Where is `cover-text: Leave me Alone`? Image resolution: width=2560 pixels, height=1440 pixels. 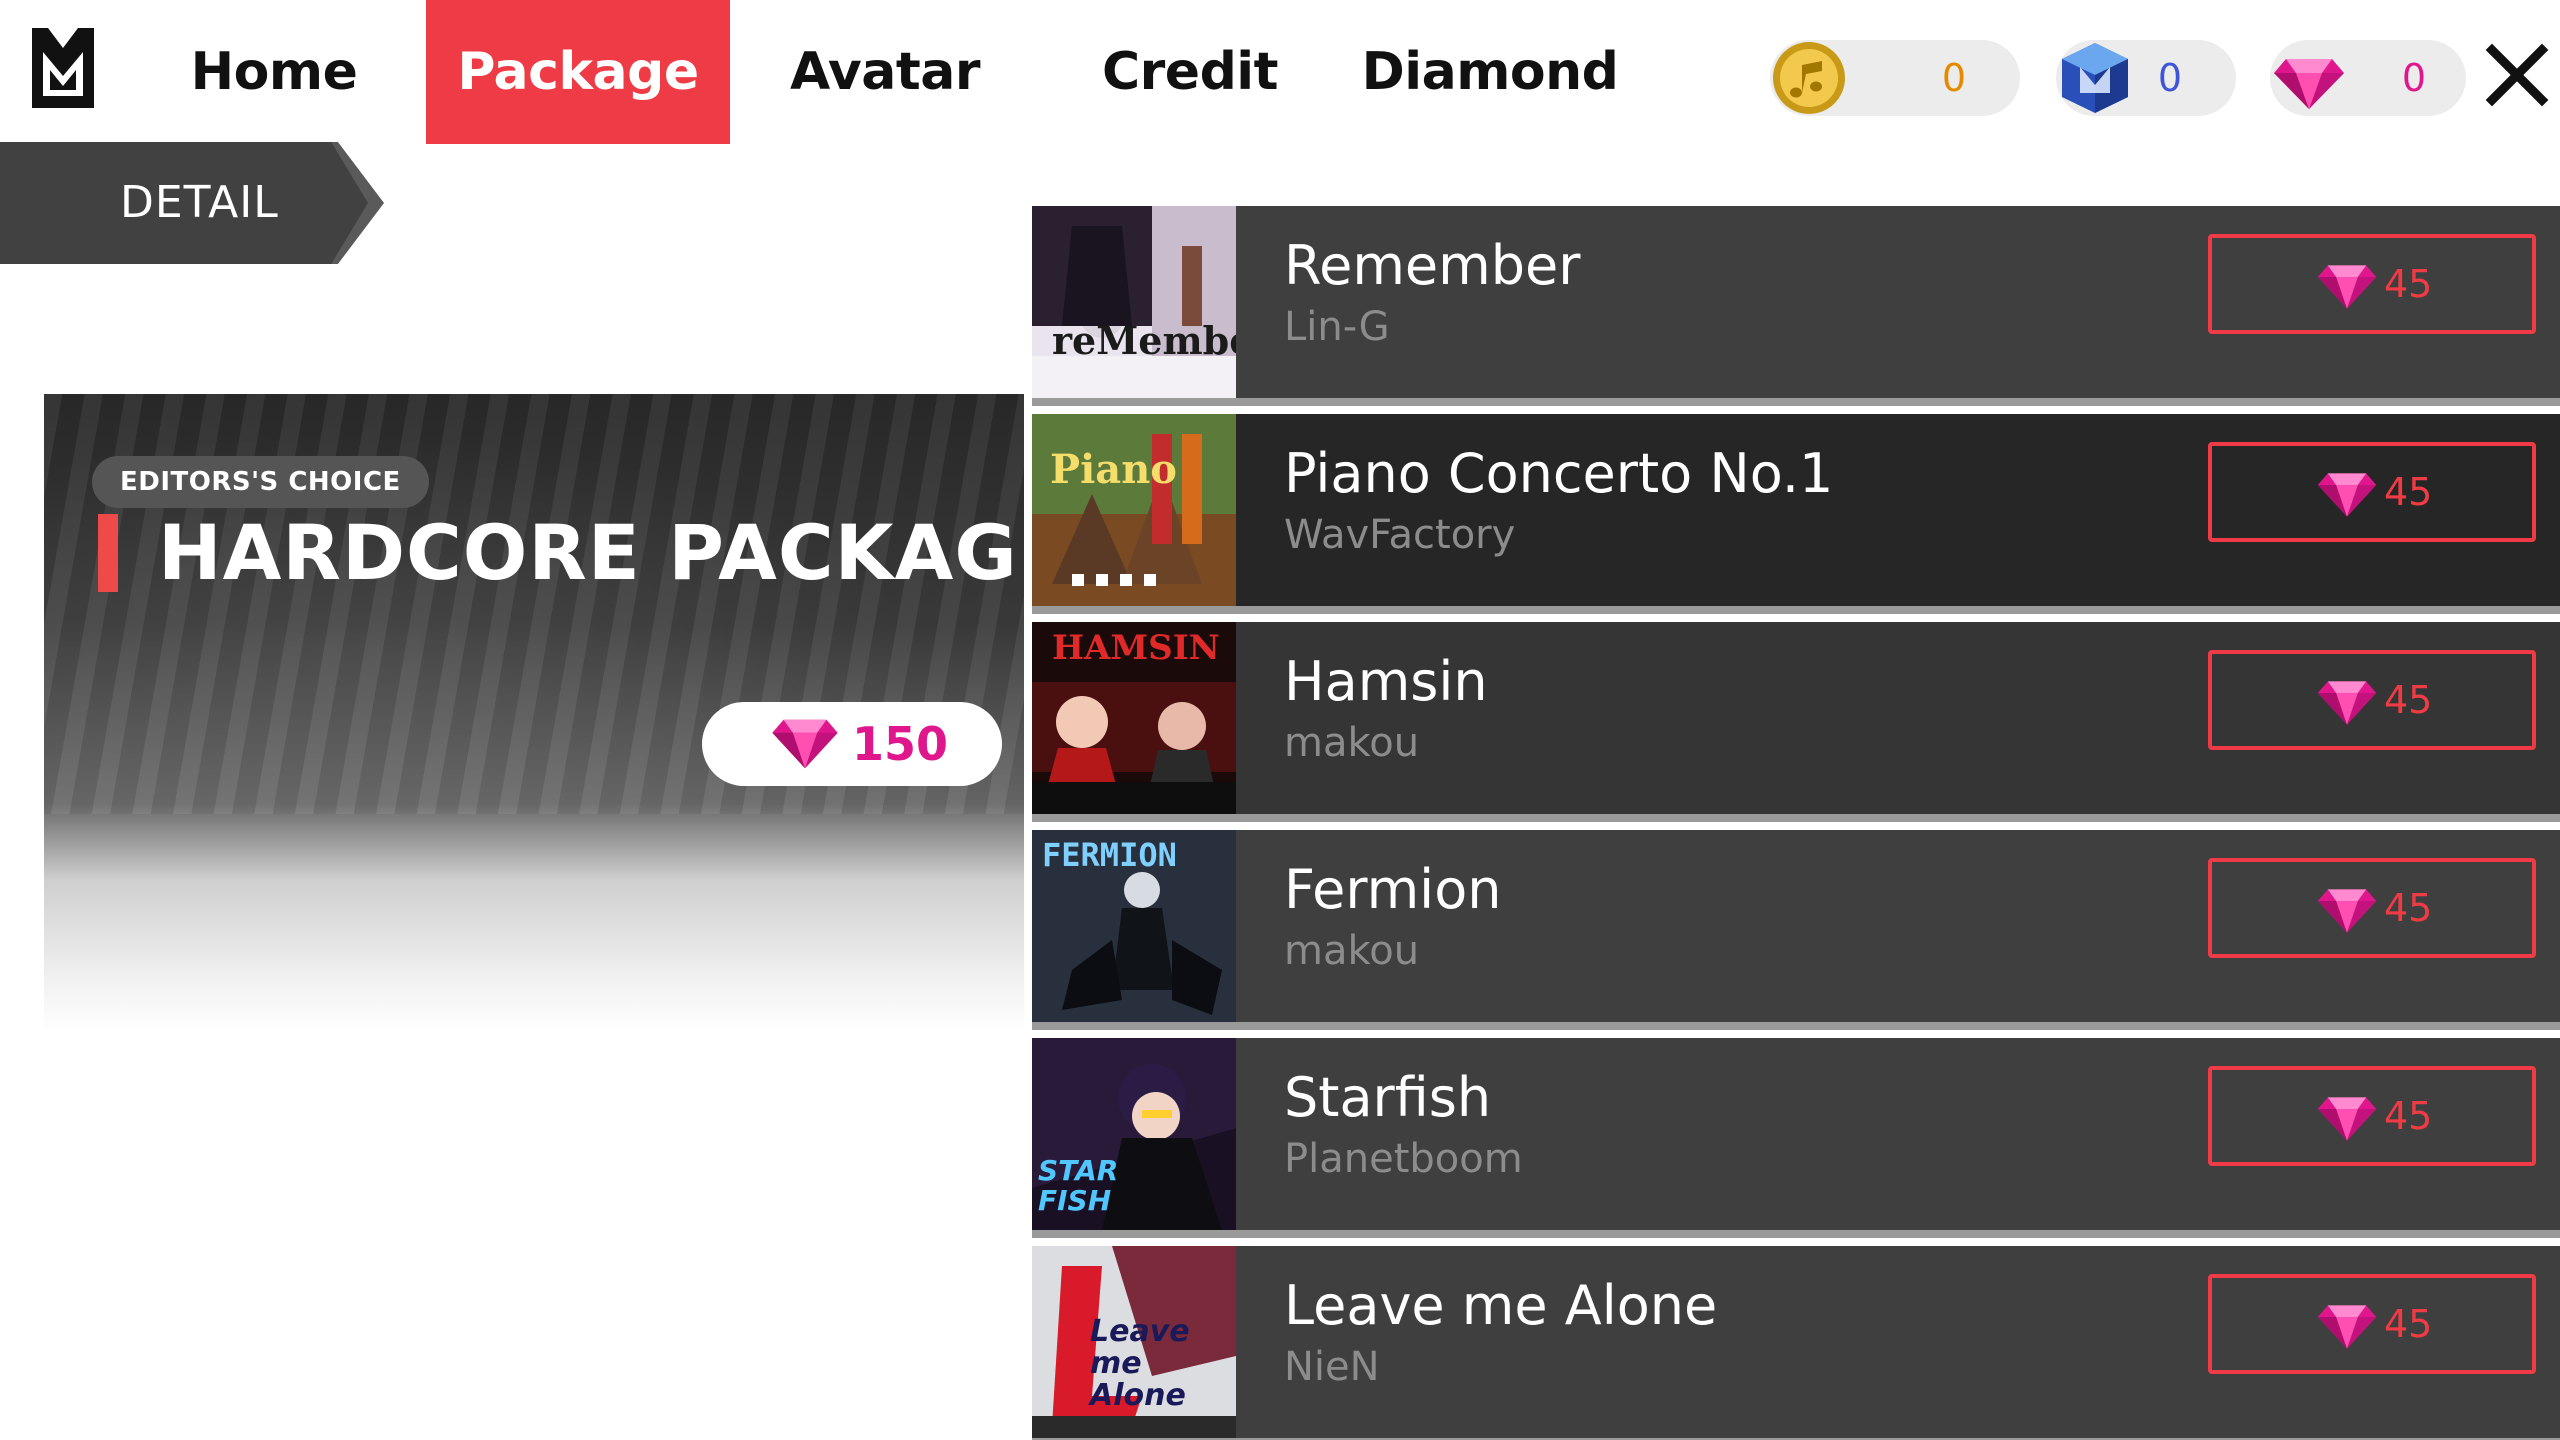 cover-text: Leave me Alone is located at coordinates (1140, 1363).